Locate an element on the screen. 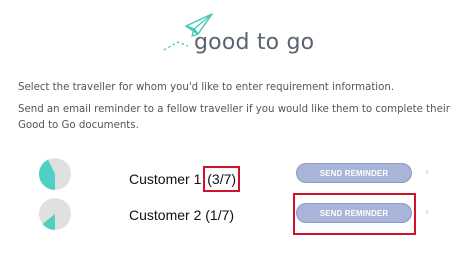 This screenshot has width=473, height=264. brand-logo: good to go is located at coordinates (238, 35).